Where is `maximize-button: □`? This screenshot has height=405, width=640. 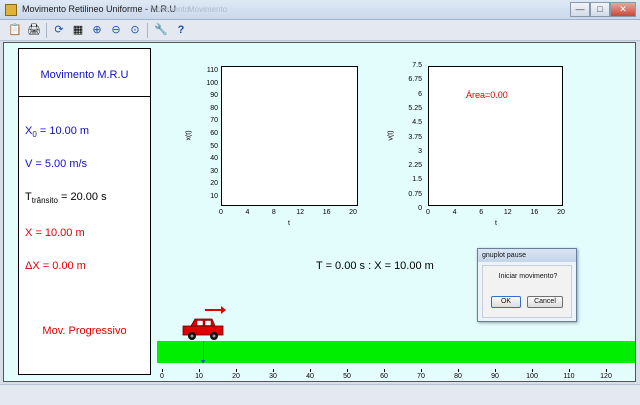 maximize-button: □ is located at coordinates (600, 9).